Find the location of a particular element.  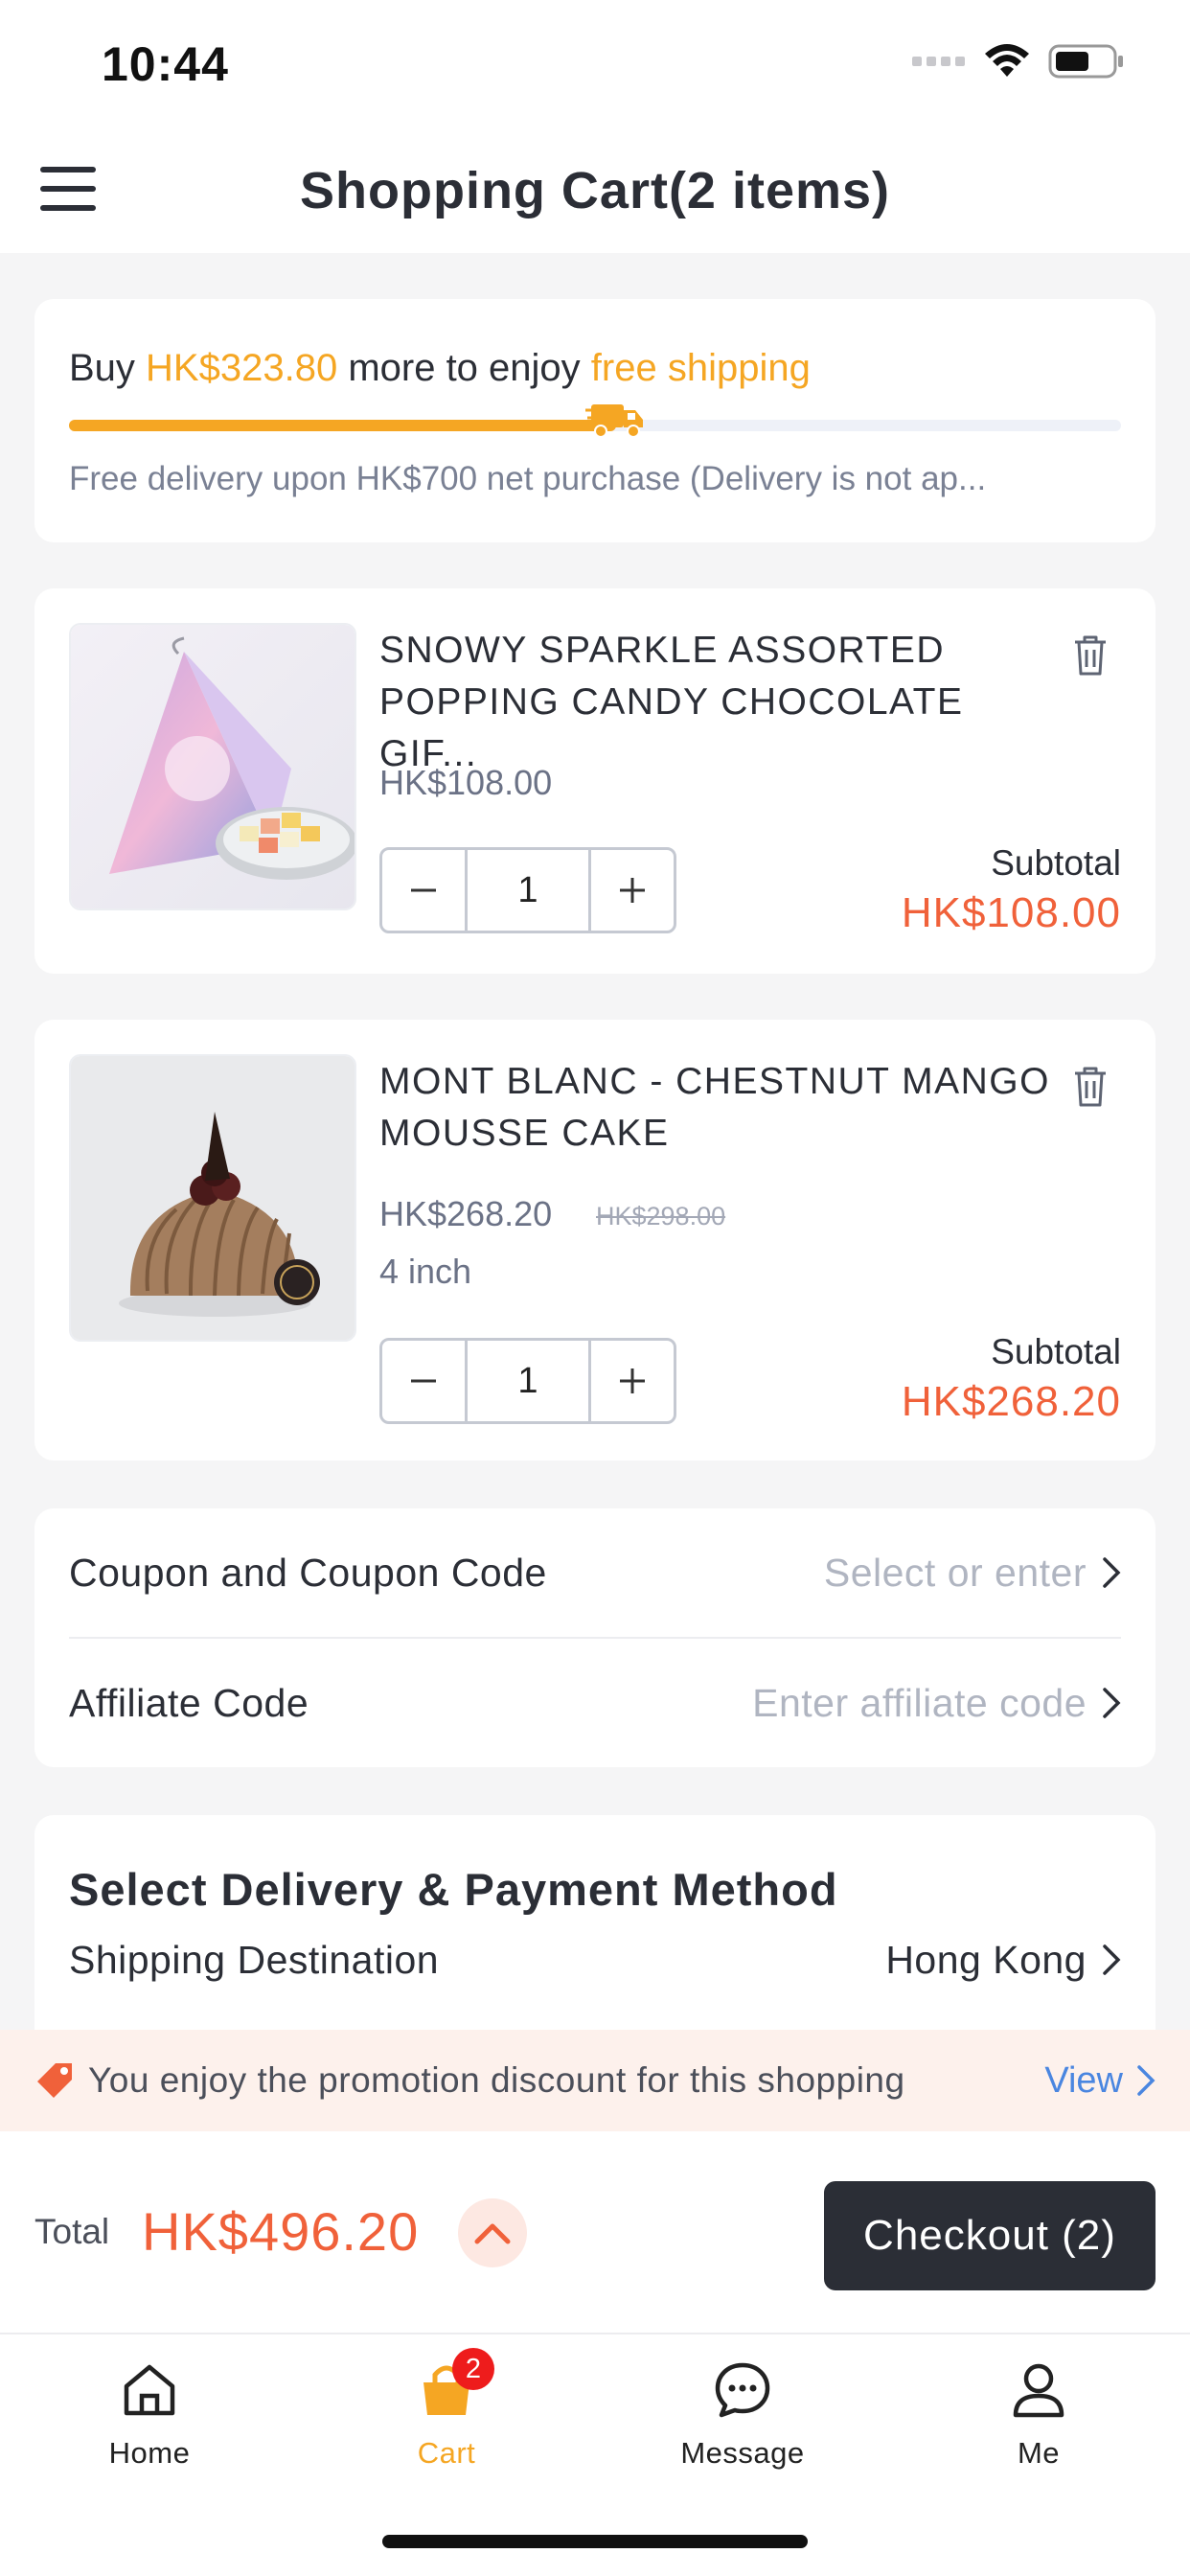

product-price: HK$268.20 is located at coordinates (466, 1213).